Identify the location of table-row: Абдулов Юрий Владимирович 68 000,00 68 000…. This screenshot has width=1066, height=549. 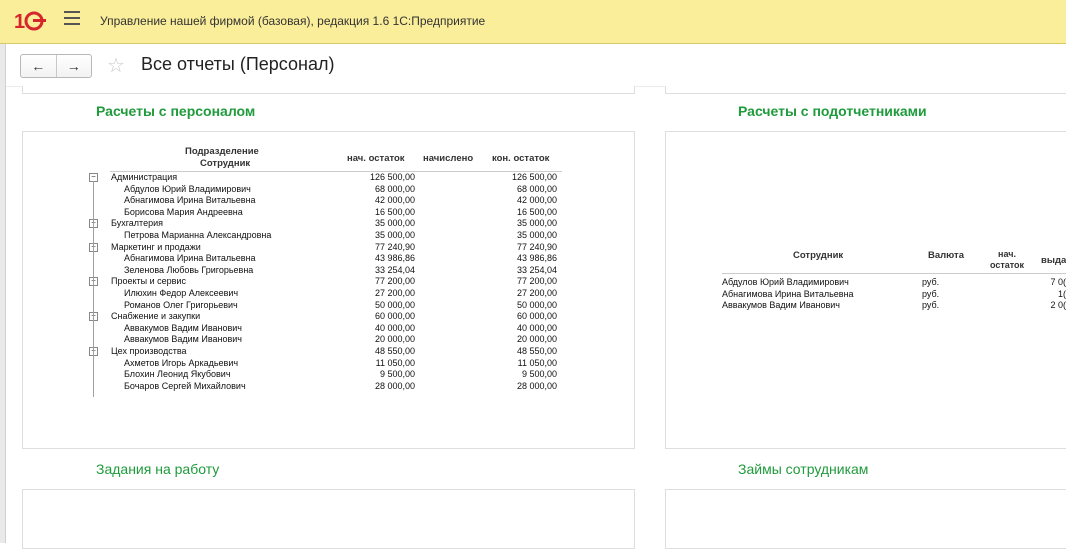
(285, 189).